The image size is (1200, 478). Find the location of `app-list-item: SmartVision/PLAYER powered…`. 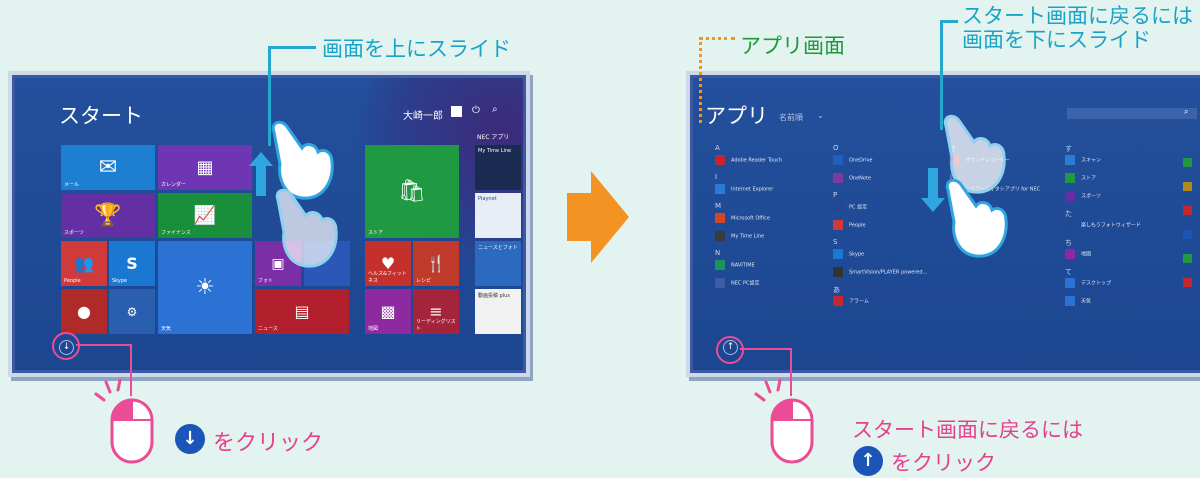

app-list-item: SmartVision/PLAYER powered… is located at coordinates (880, 272).